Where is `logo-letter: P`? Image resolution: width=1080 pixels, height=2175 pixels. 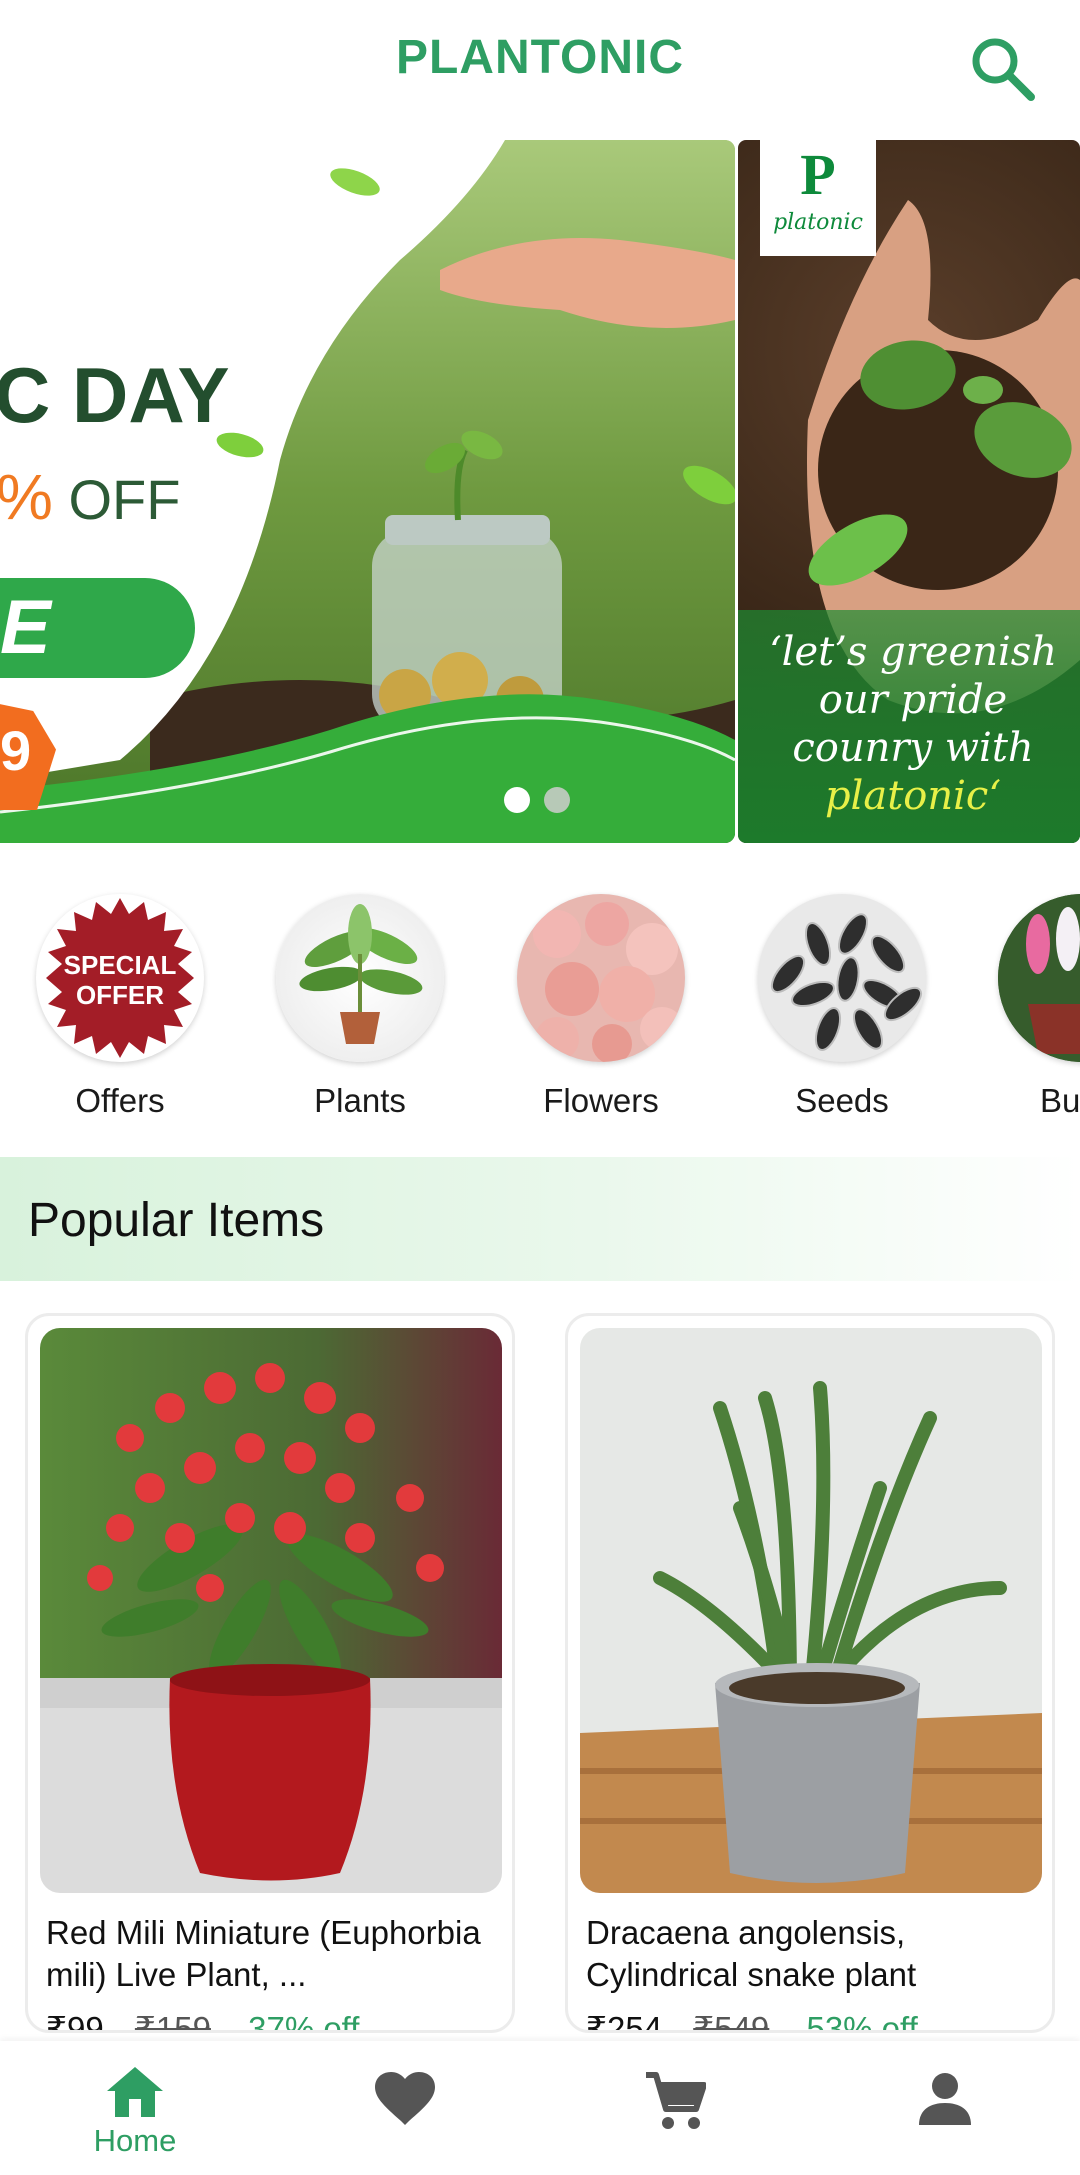 logo-letter: P is located at coordinates (818, 174).